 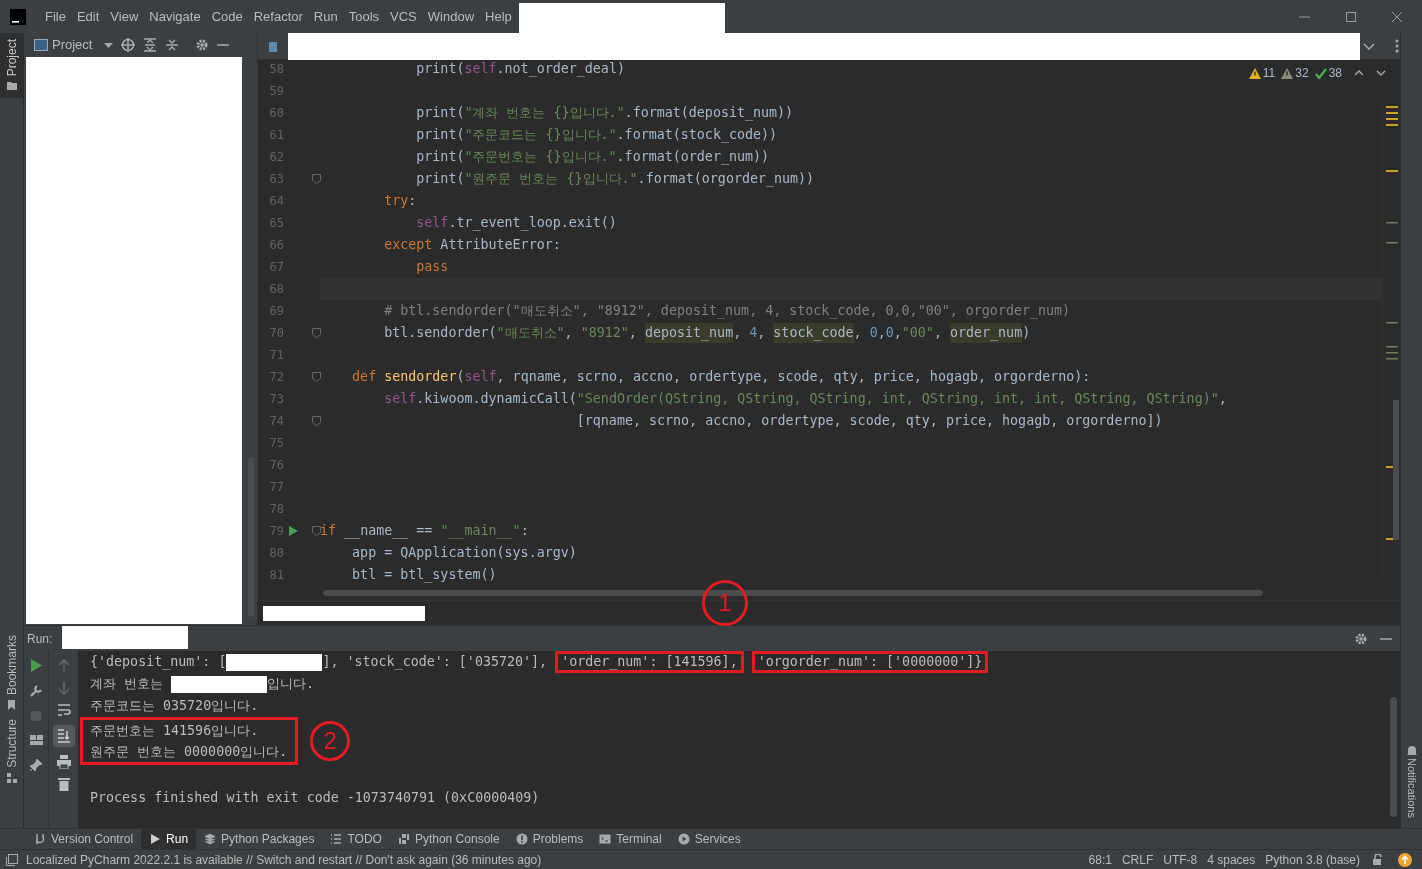 I want to click on panel-title: Run:, so click(x=40, y=639).